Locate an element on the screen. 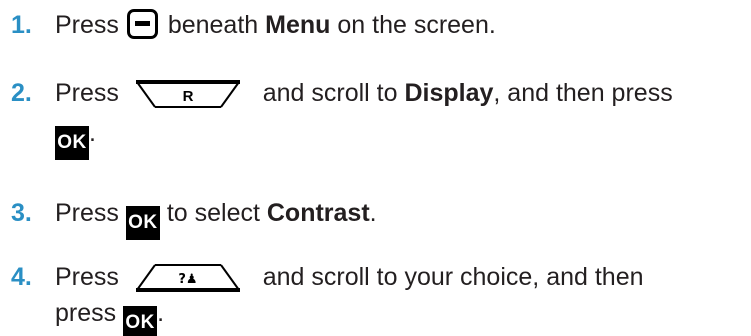 This screenshot has width=751, height=336. contacts-key-icon: ?♟ is located at coordinates (187, 278).